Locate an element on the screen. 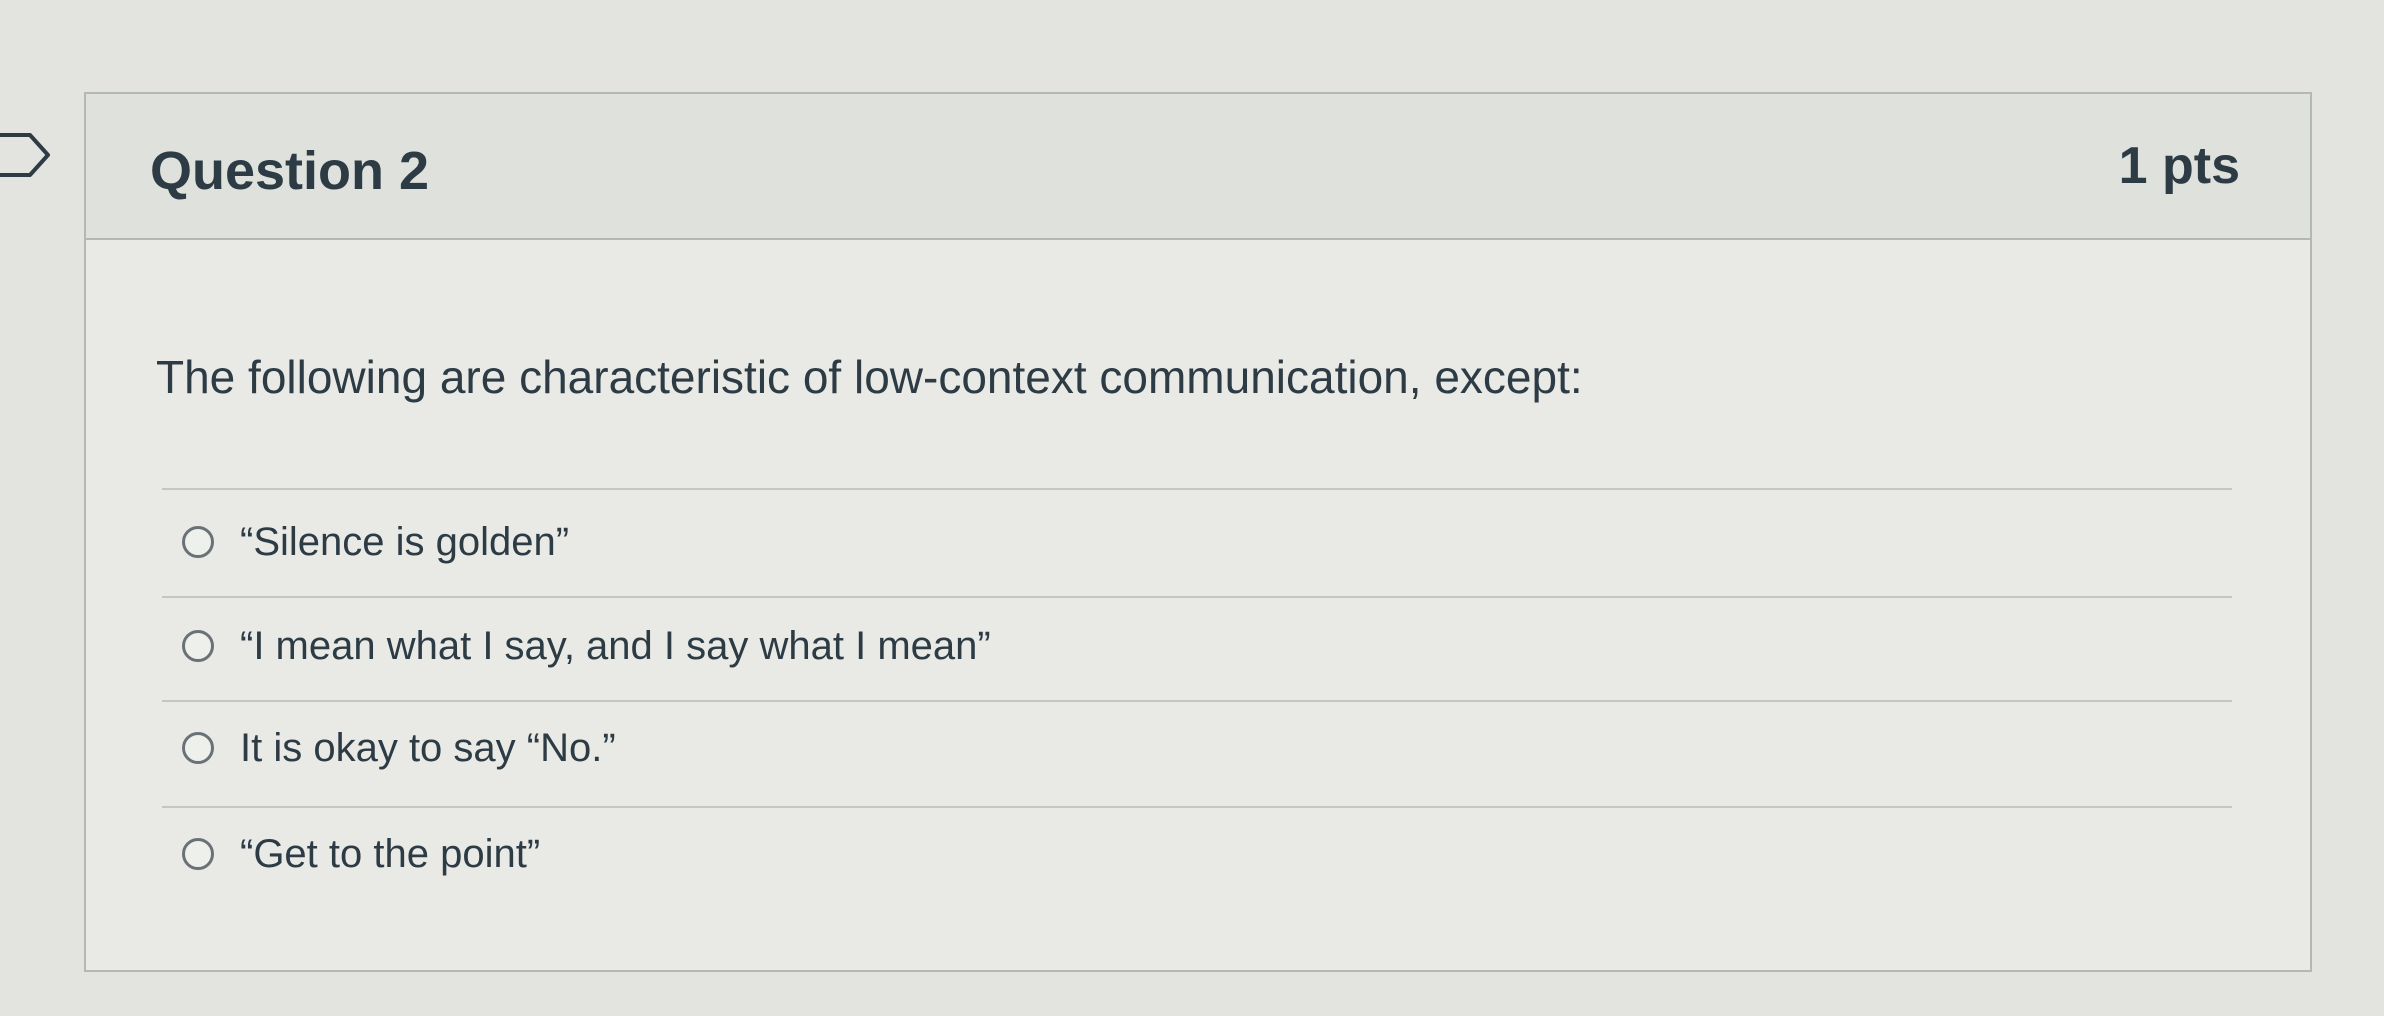 The height and width of the screenshot is (1016, 2384). answer-option-3: It is okay to say “No.” is located at coordinates (399, 748).